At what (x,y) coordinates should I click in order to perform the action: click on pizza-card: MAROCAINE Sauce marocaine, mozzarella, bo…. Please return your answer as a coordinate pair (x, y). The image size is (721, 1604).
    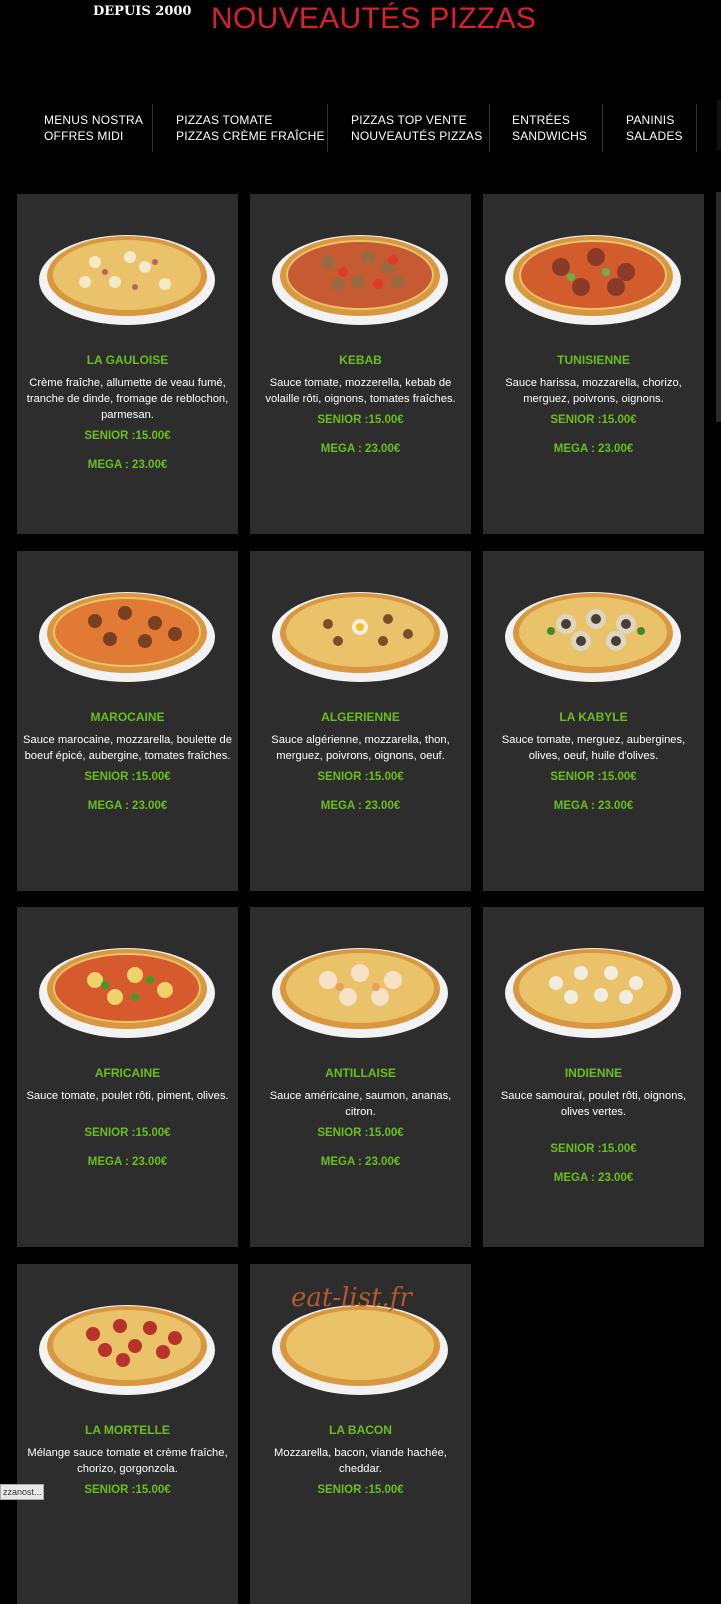
    Looking at the image, I should click on (127, 721).